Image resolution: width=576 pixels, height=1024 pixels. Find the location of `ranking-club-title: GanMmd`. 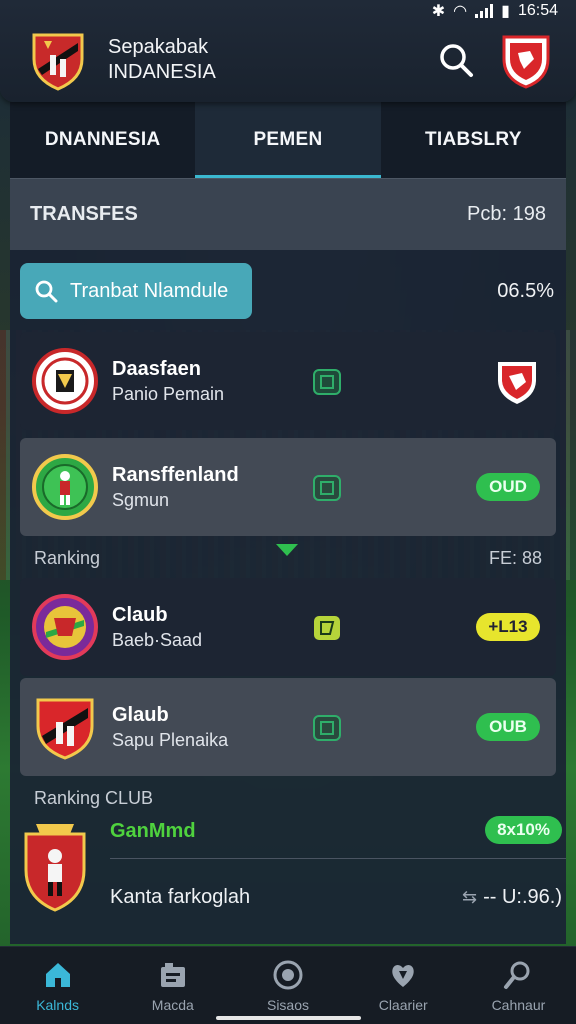

ranking-club-title: GanMmd is located at coordinates (153, 831).